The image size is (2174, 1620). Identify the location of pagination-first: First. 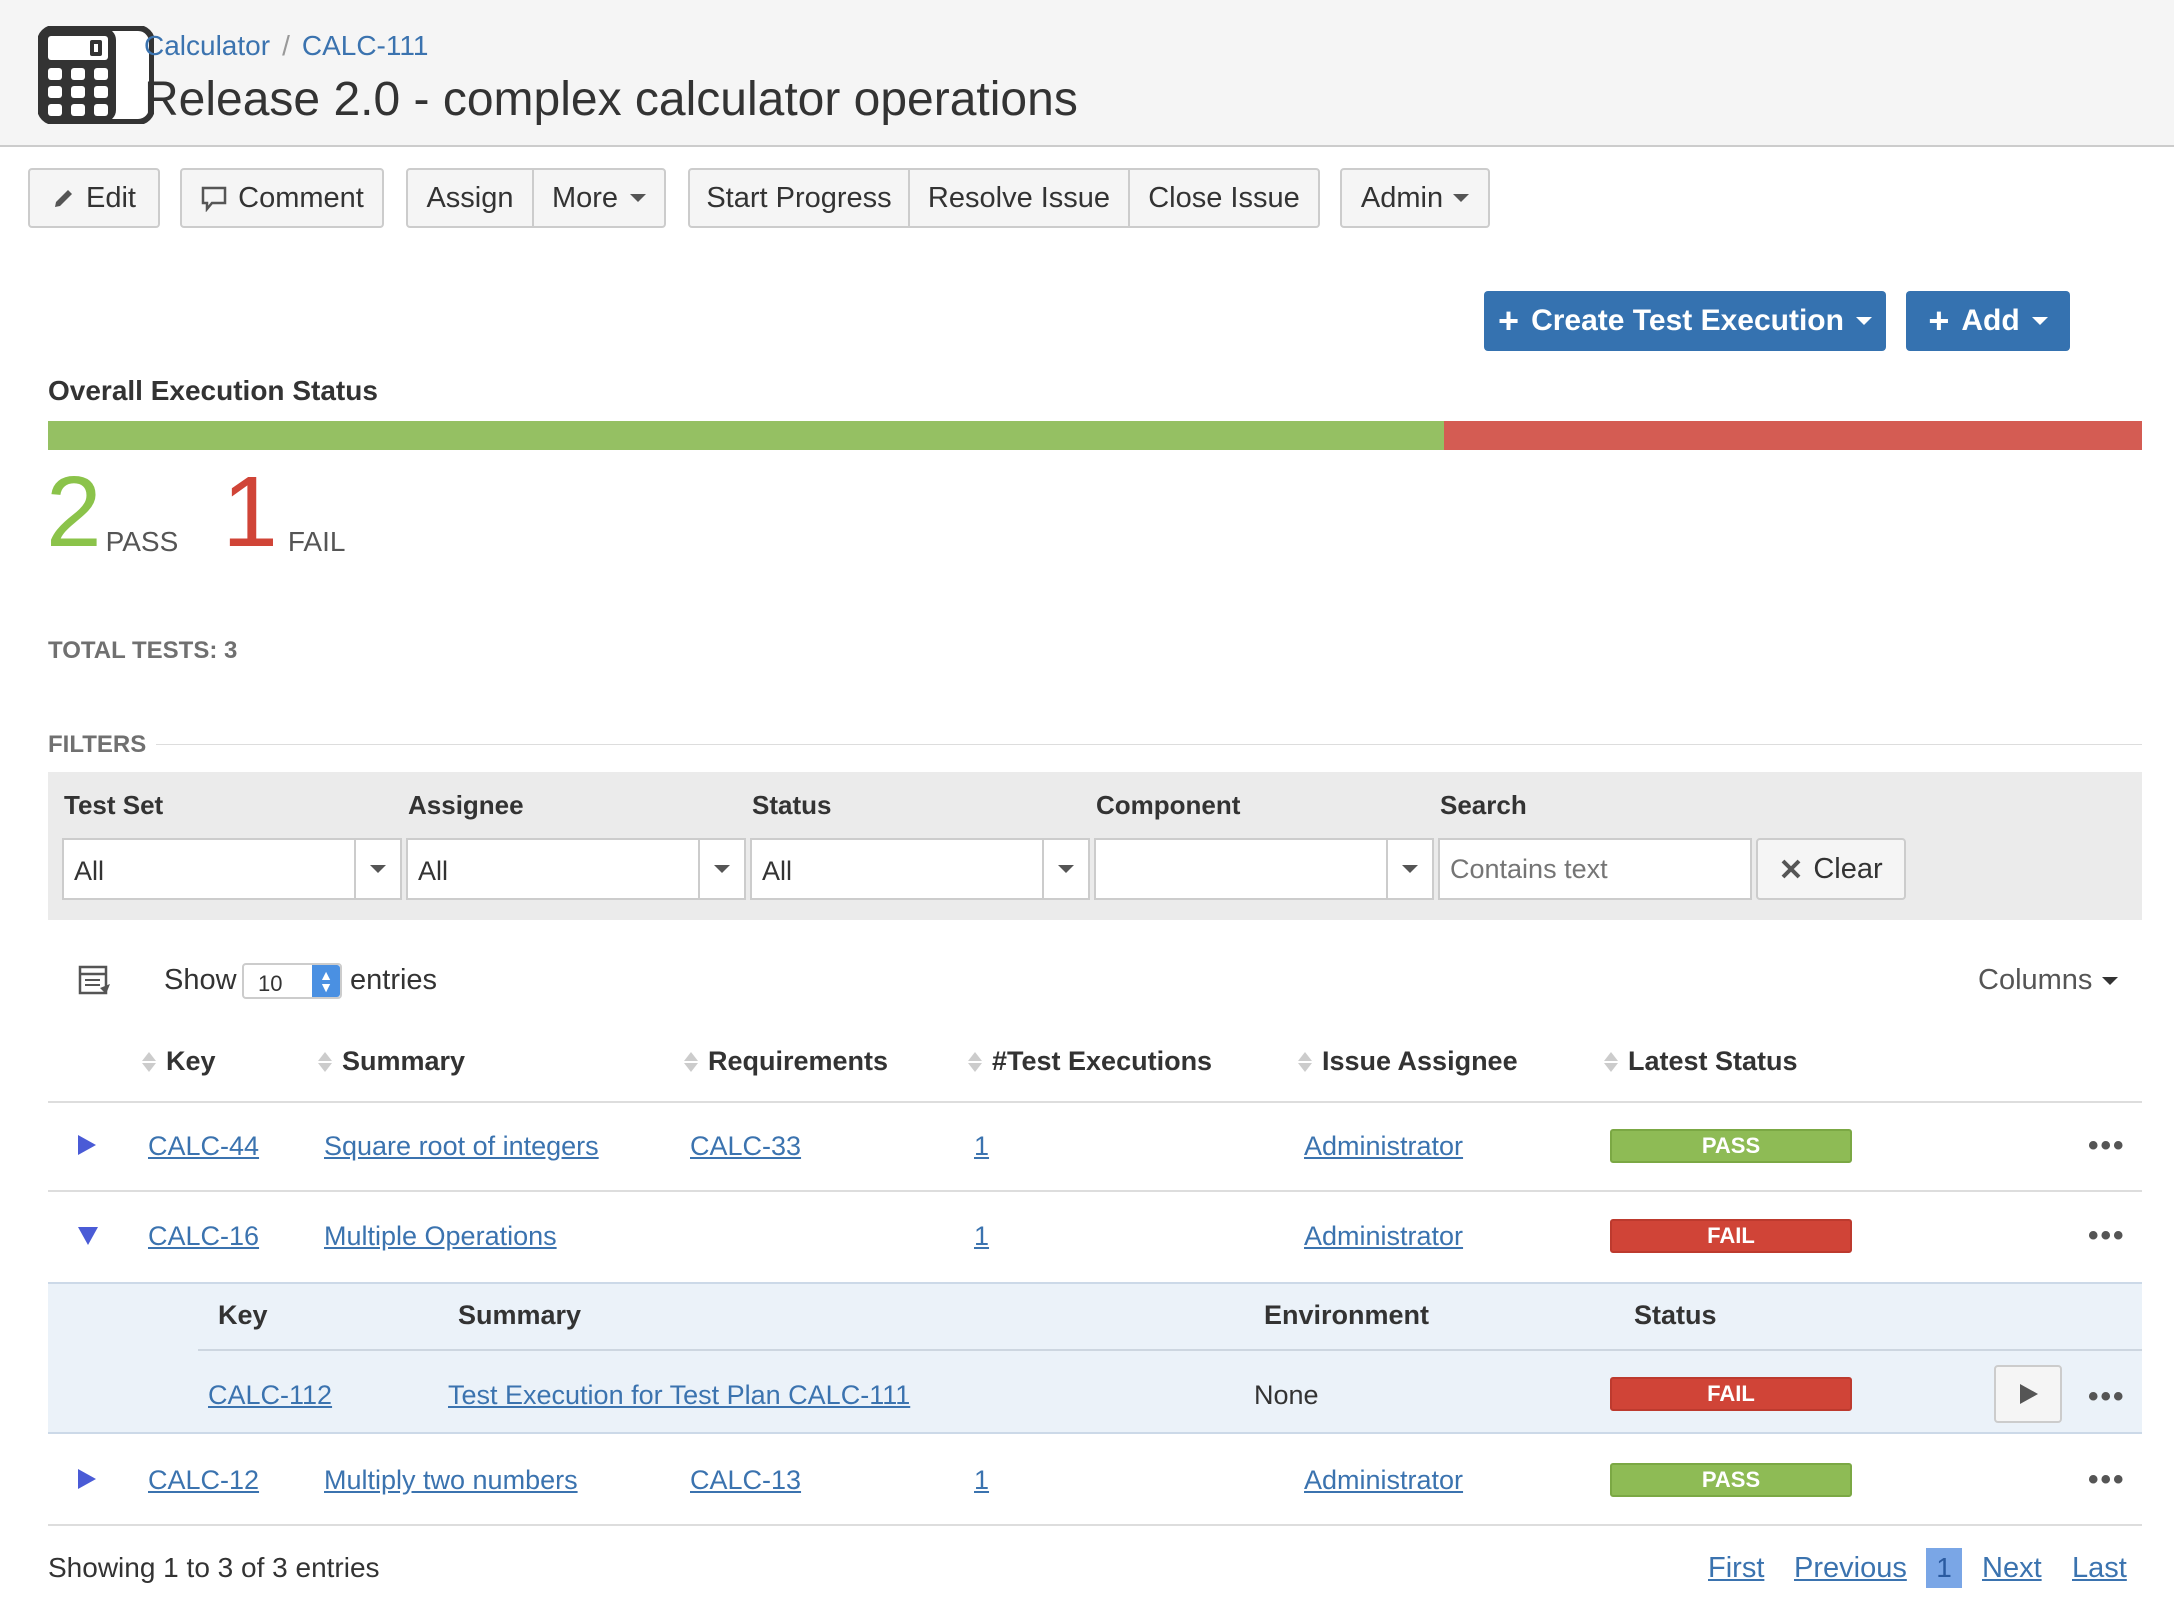
(1736, 1568).